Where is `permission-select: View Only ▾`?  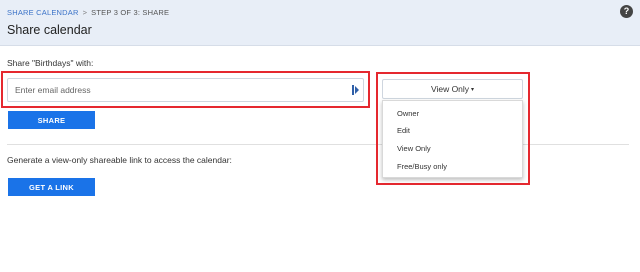 permission-select: View Only ▾ is located at coordinates (452, 89).